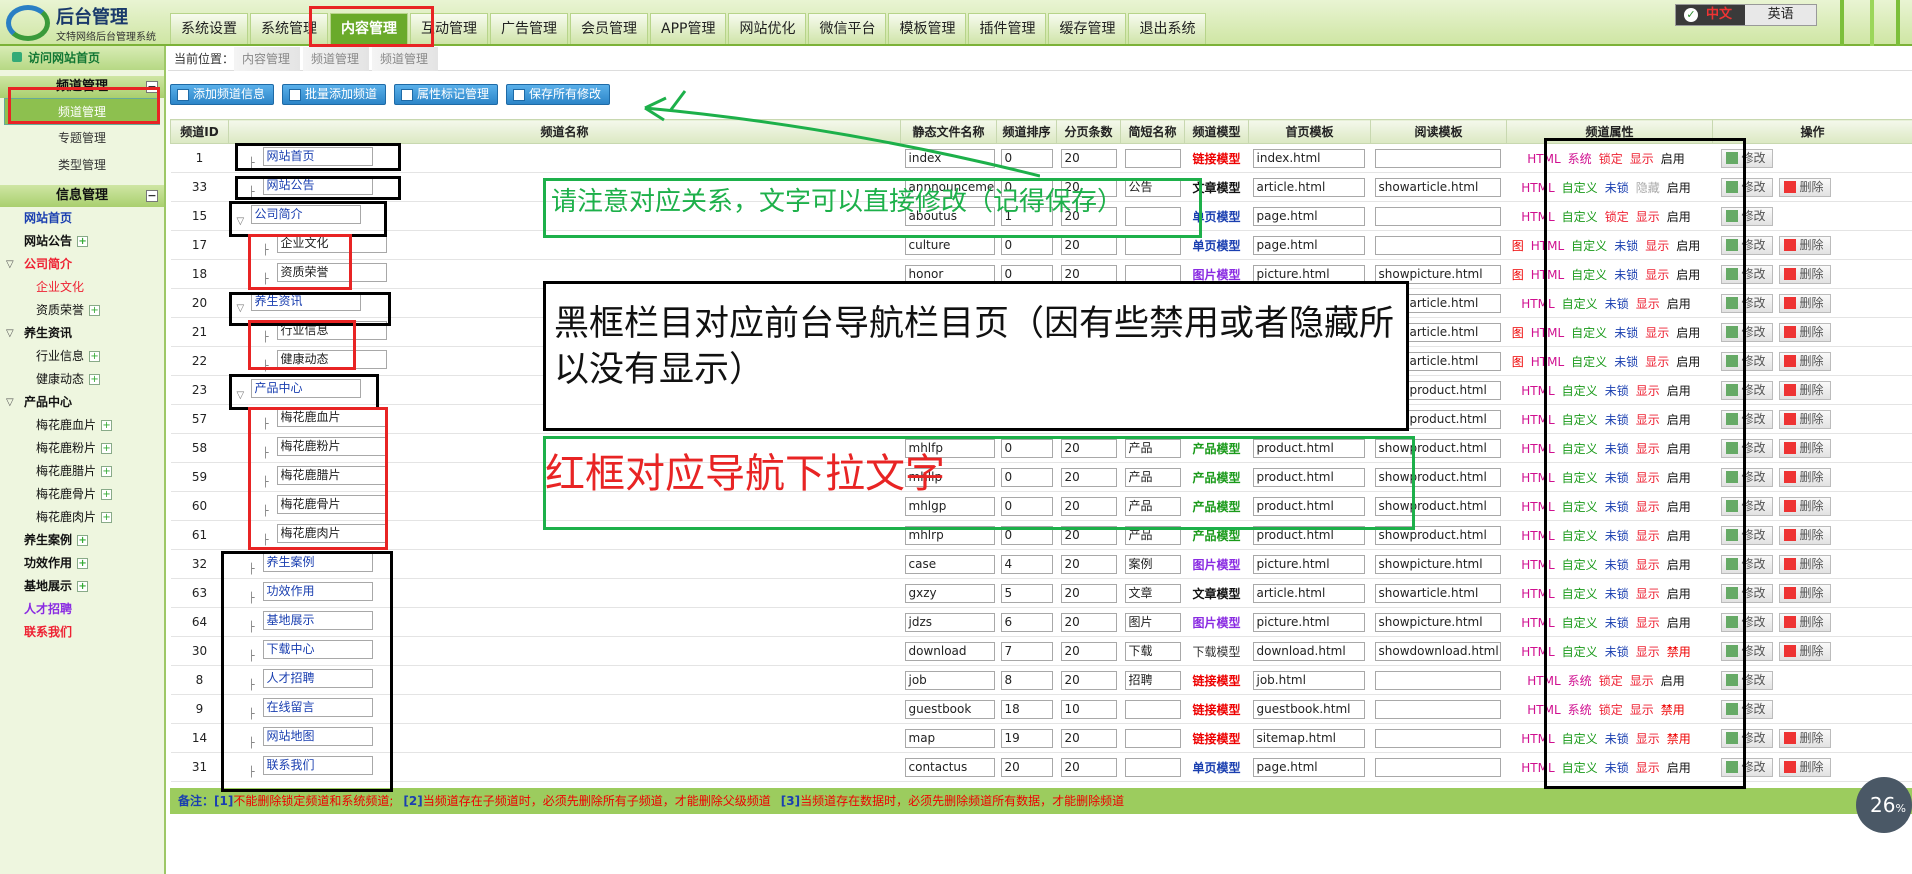 This screenshot has width=1912, height=874. What do you see at coordinates (1780, 15) in the screenshot?
I see `lang-en-button: 英语` at bounding box center [1780, 15].